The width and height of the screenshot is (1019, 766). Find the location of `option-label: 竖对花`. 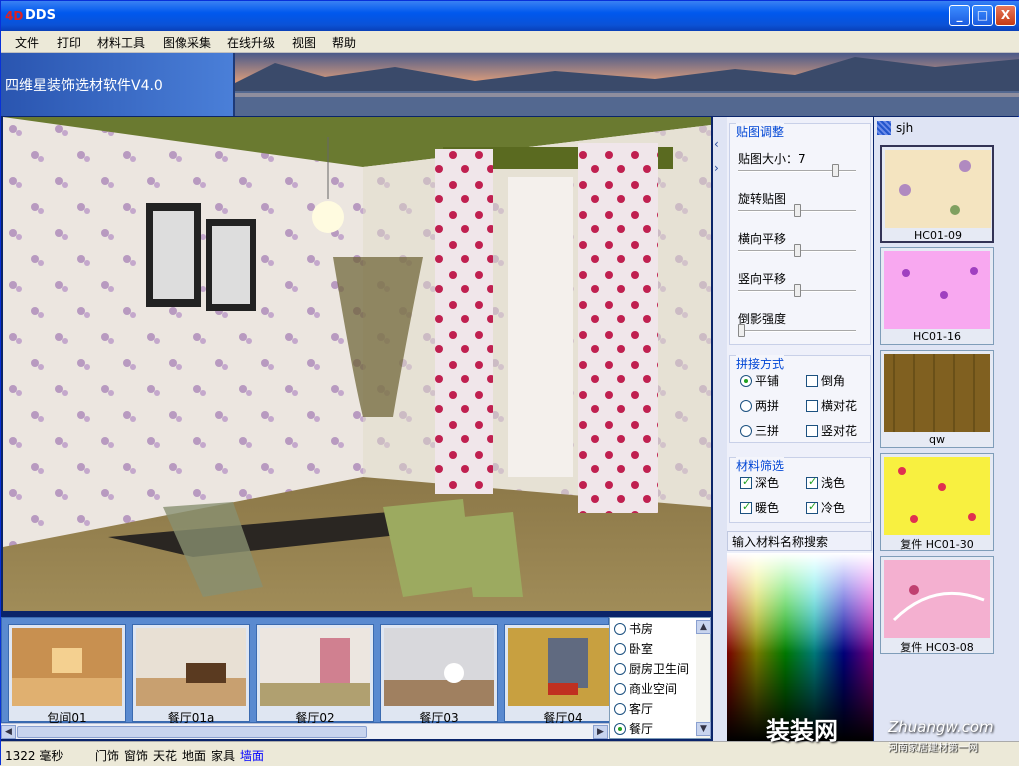

option-label: 竖对花 is located at coordinates (839, 431).